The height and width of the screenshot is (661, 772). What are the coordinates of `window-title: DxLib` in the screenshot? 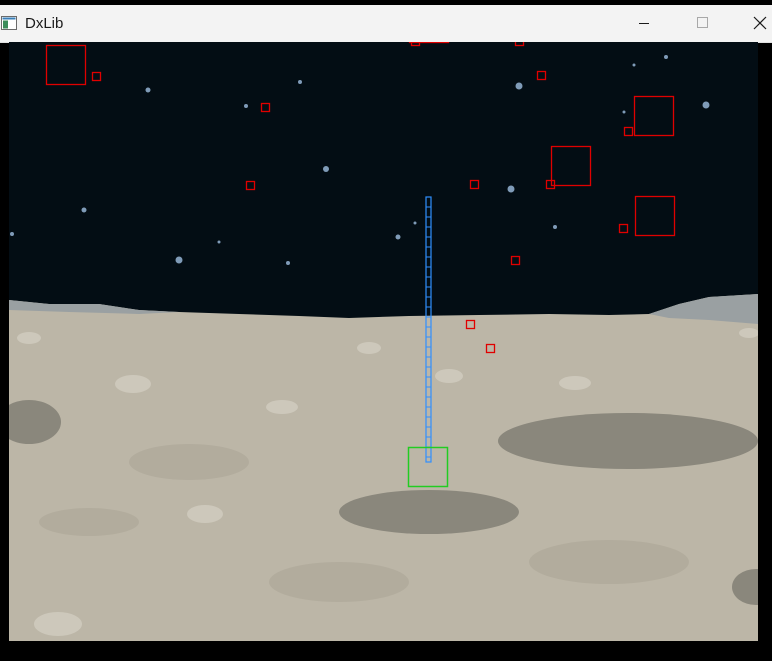 It's located at (44, 23).